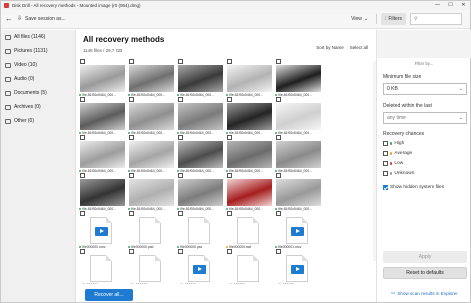 The image size is (471, 303). I want to click on view-button: View ⌄, so click(359, 19).